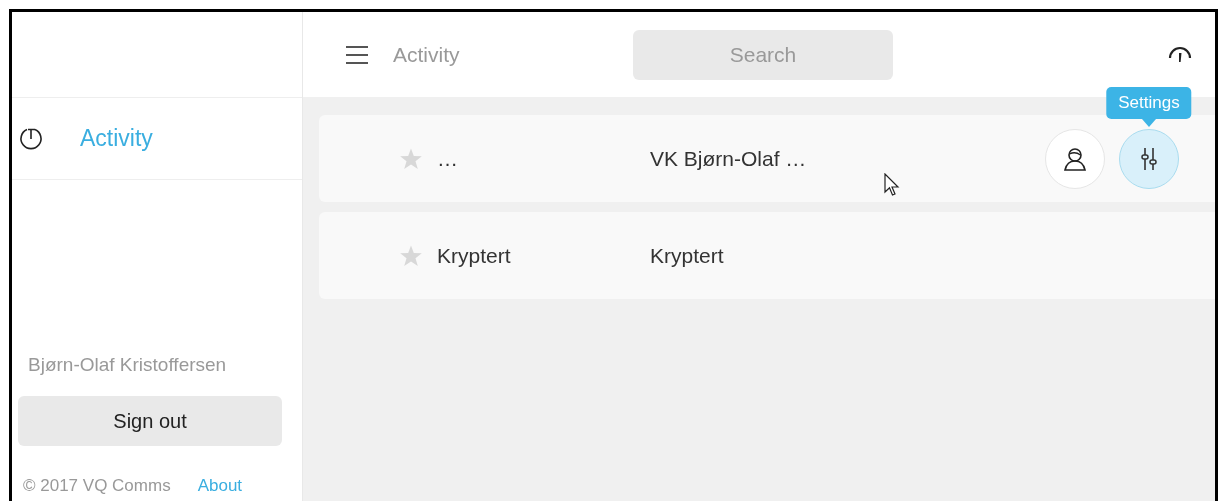  Describe the element at coordinates (1149, 102) in the screenshot. I see `tooltip: Settings` at that location.